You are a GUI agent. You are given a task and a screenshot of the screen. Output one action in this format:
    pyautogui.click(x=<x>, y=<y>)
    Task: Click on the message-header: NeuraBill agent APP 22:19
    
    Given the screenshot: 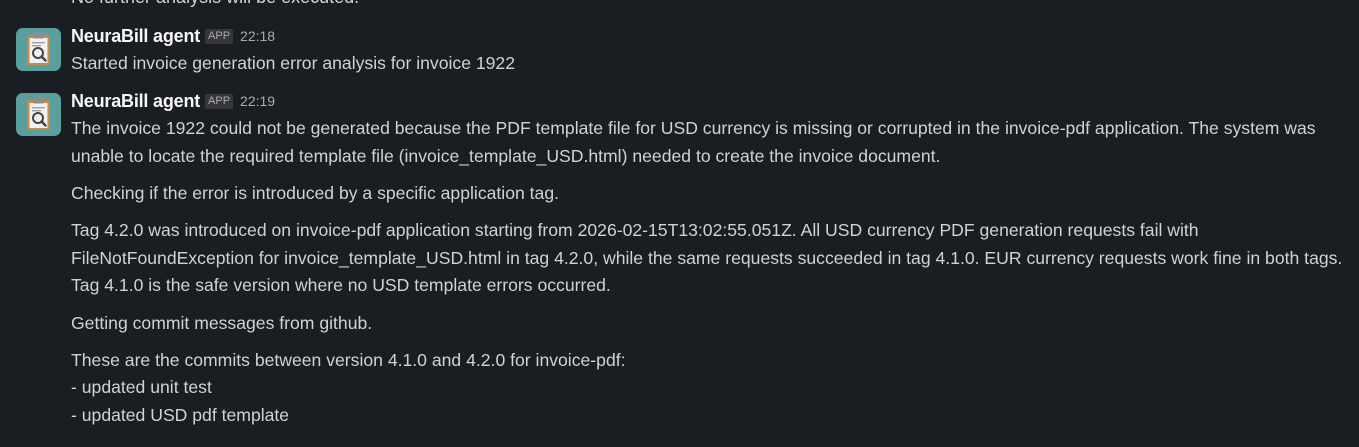 What is the action you would take?
    pyautogui.click(x=173, y=101)
    